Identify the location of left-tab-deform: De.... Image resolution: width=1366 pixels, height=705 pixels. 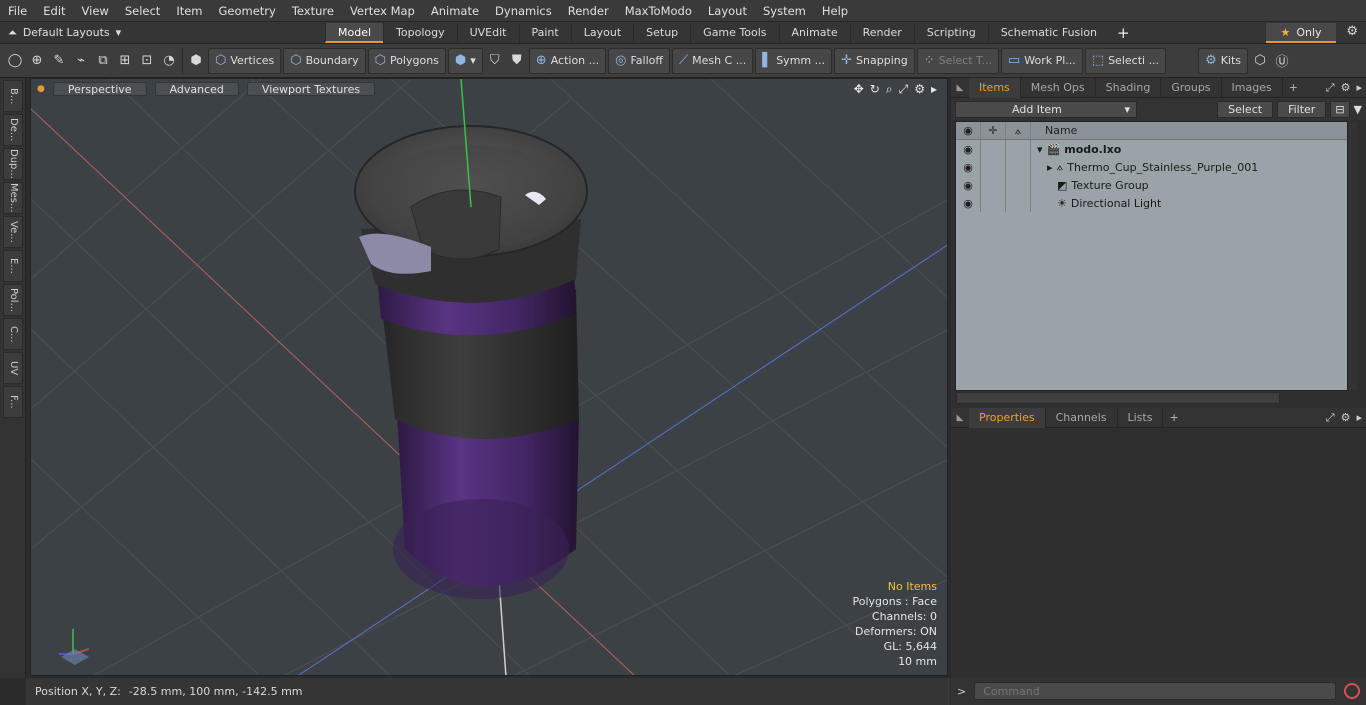
(13, 130).